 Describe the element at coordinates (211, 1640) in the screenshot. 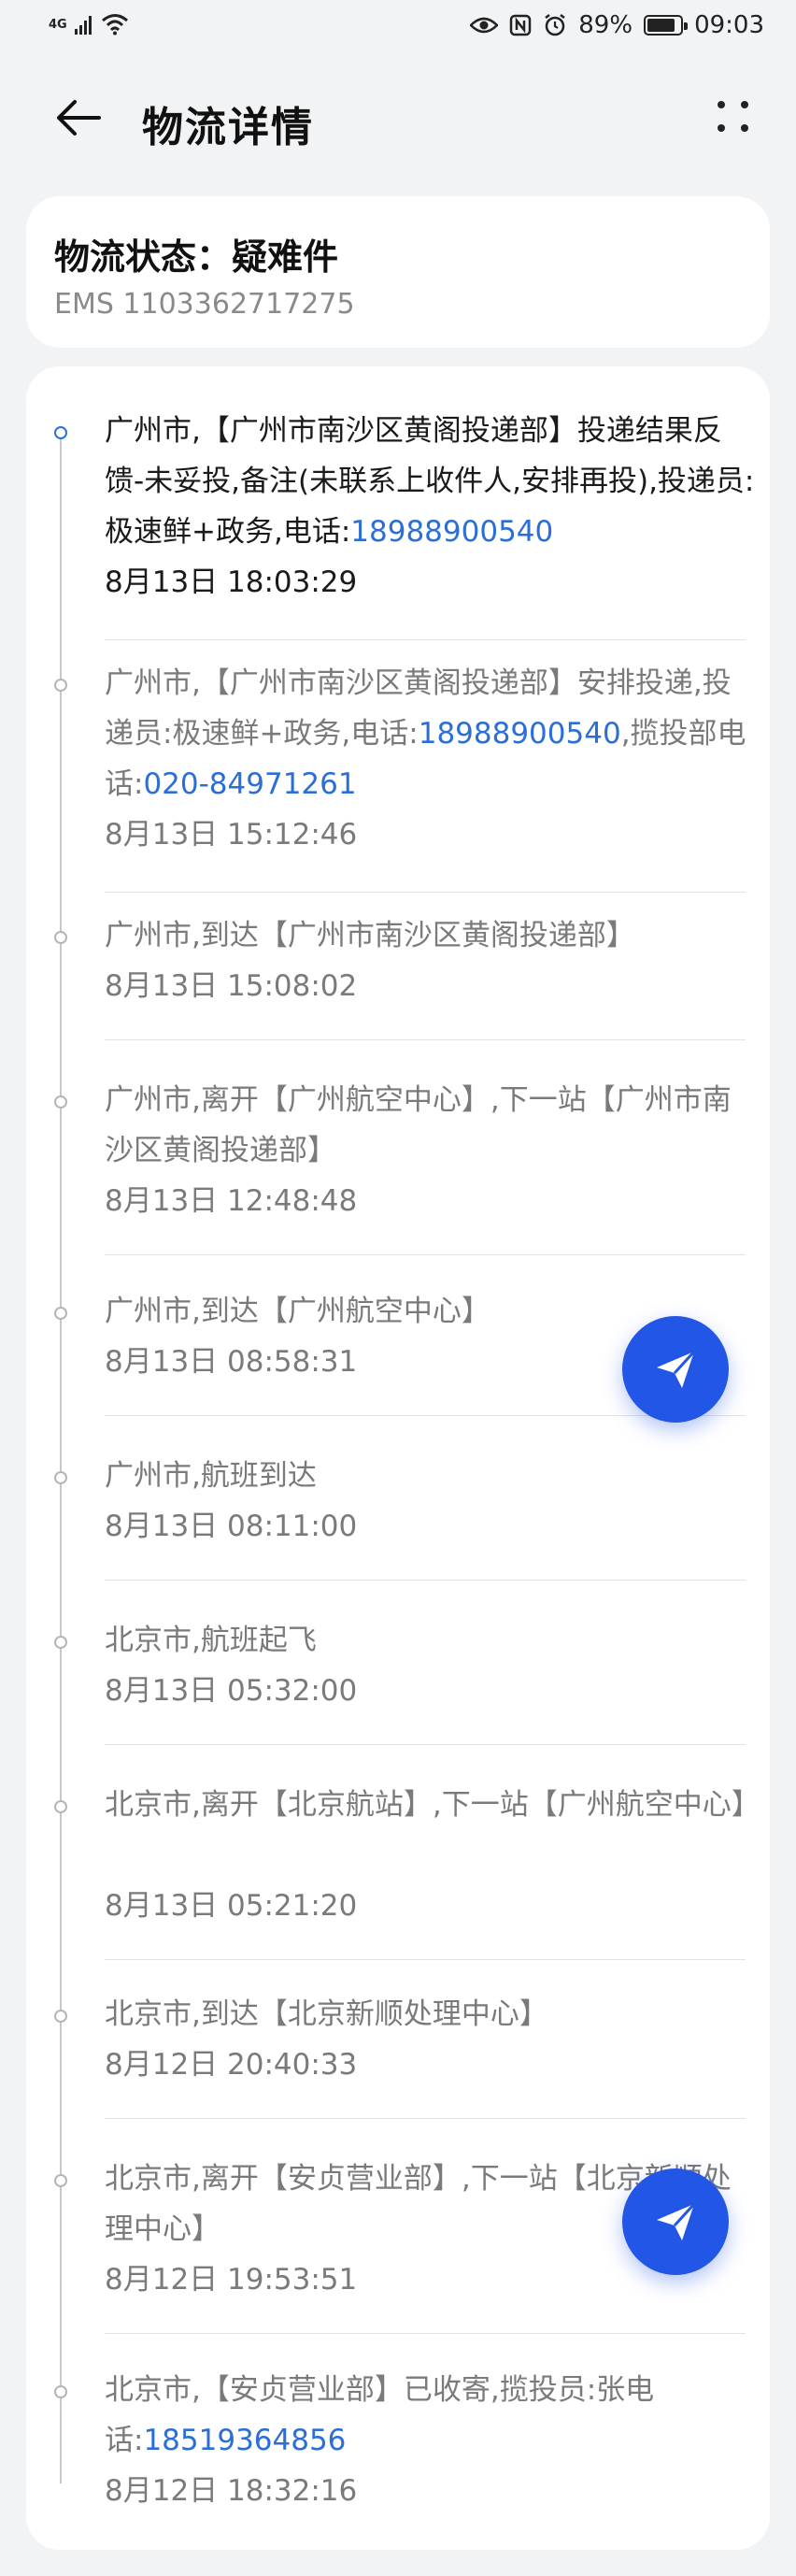

I see `event-text: 北京市,航班起飞` at that location.